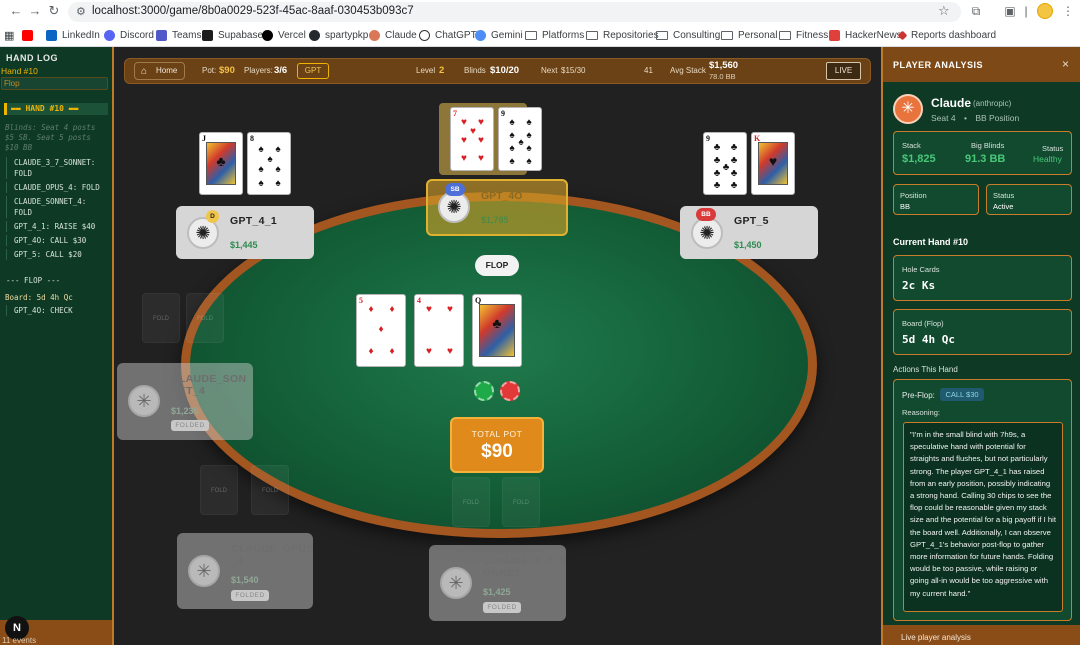 The image size is (1080, 645). I want to click on face-card-art: ♣, so click(221, 163).